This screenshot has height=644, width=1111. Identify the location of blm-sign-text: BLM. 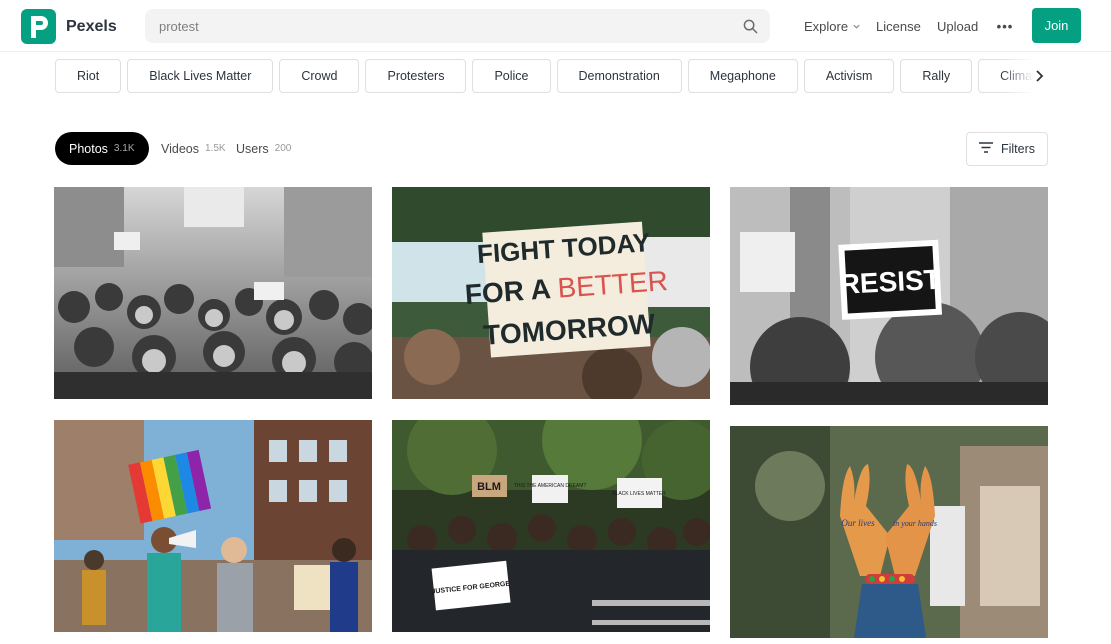
(489, 487).